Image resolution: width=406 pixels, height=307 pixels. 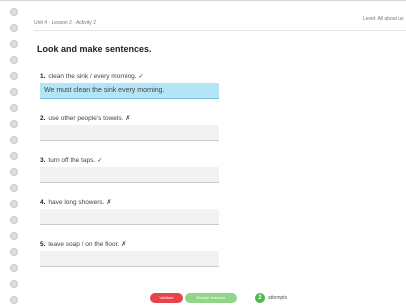 What do you see at coordinates (260, 298) in the screenshot?
I see `attempts-count-badge: 2` at bounding box center [260, 298].